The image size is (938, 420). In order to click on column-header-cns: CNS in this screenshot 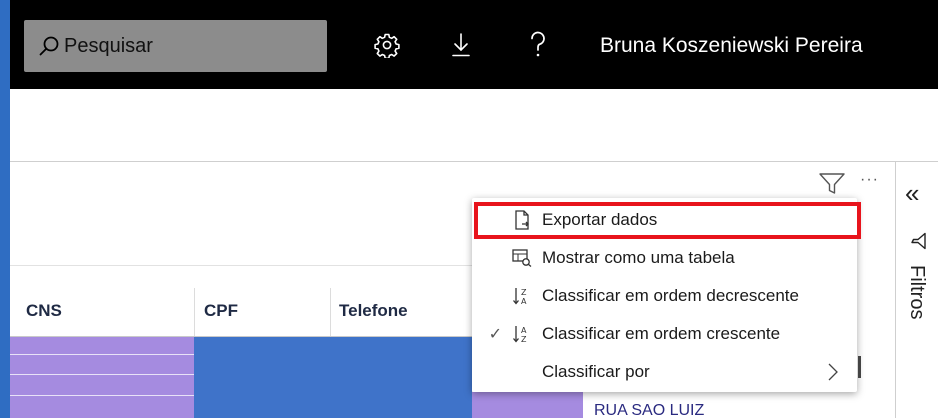, I will do `click(44, 311)`.